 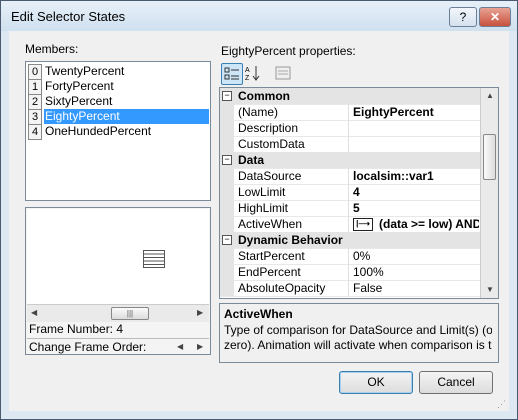 I want to click on member-item: 3 EightyPercent, so click(x=118, y=117).